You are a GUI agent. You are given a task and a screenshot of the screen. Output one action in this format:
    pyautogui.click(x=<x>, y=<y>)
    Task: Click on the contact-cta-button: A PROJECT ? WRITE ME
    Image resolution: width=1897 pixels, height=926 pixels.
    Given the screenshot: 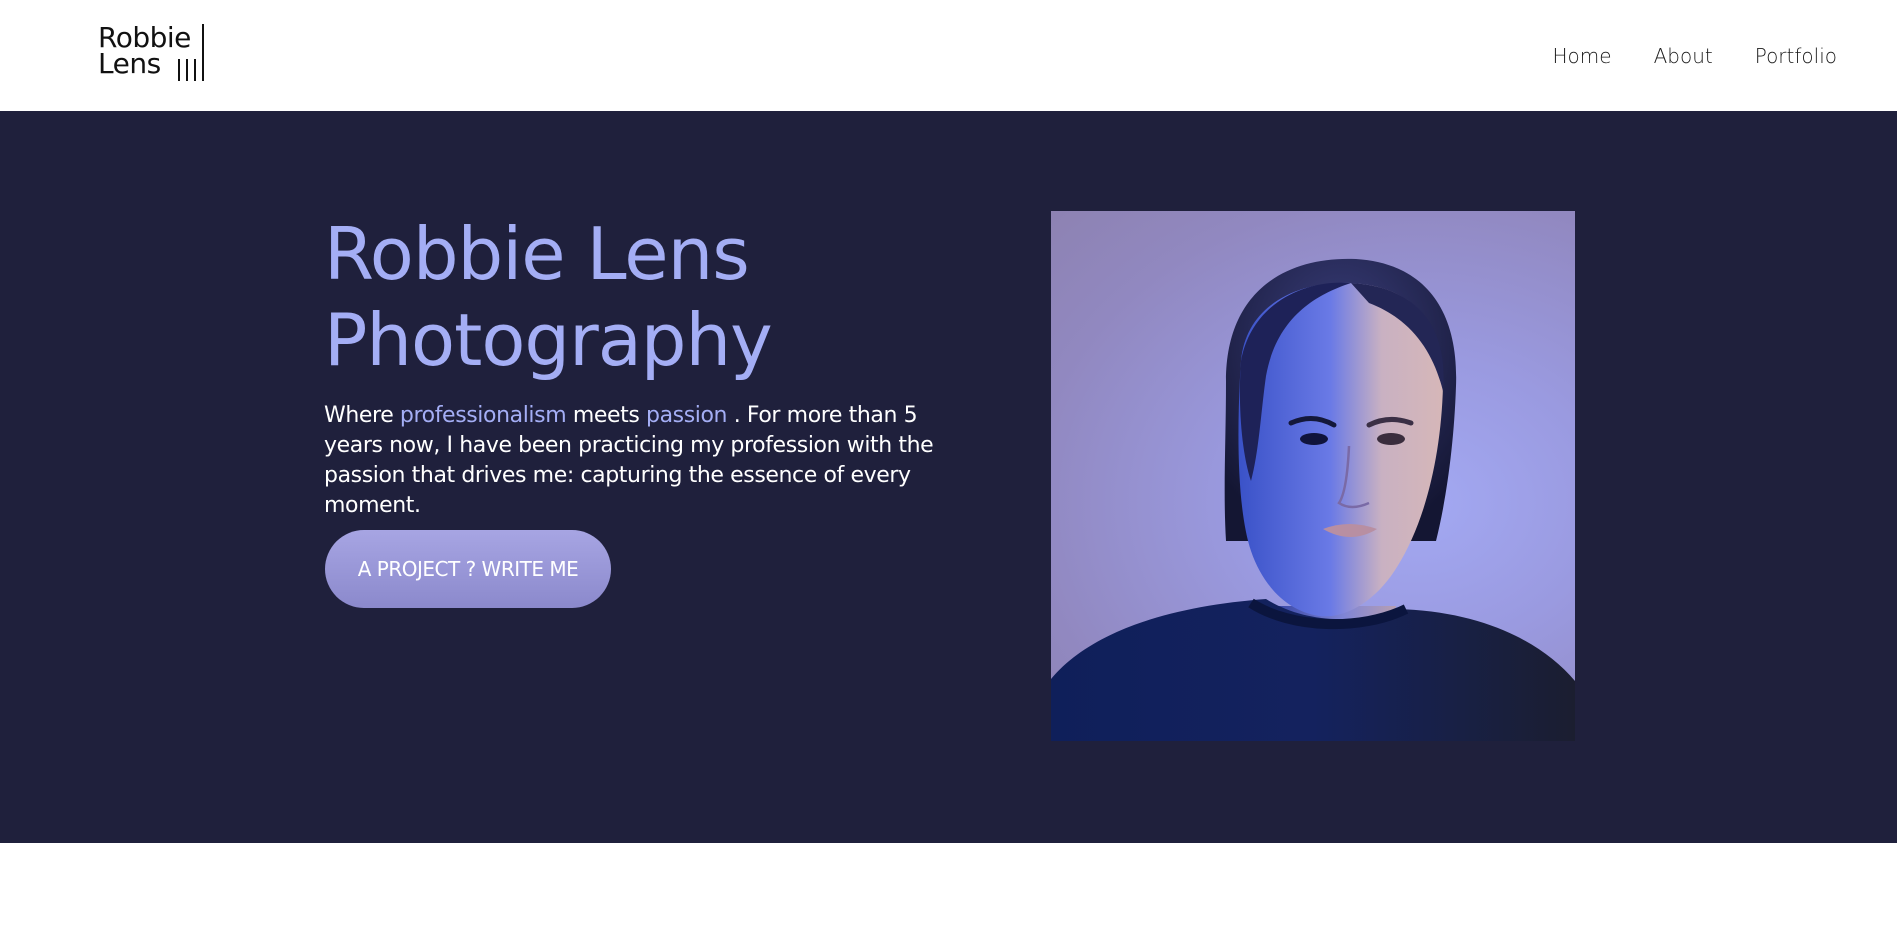 What is the action you would take?
    pyautogui.click(x=468, y=569)
    